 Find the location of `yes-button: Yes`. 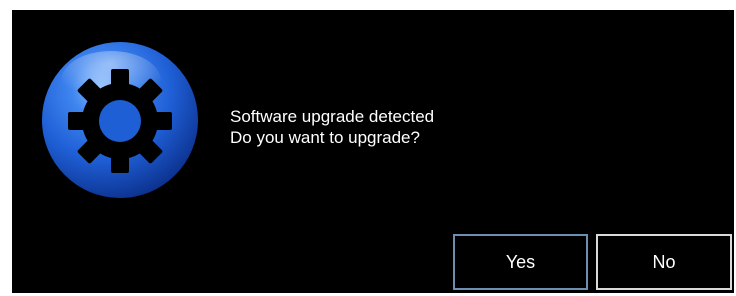

yes-button: Yes is located at coordinates (520, 262).